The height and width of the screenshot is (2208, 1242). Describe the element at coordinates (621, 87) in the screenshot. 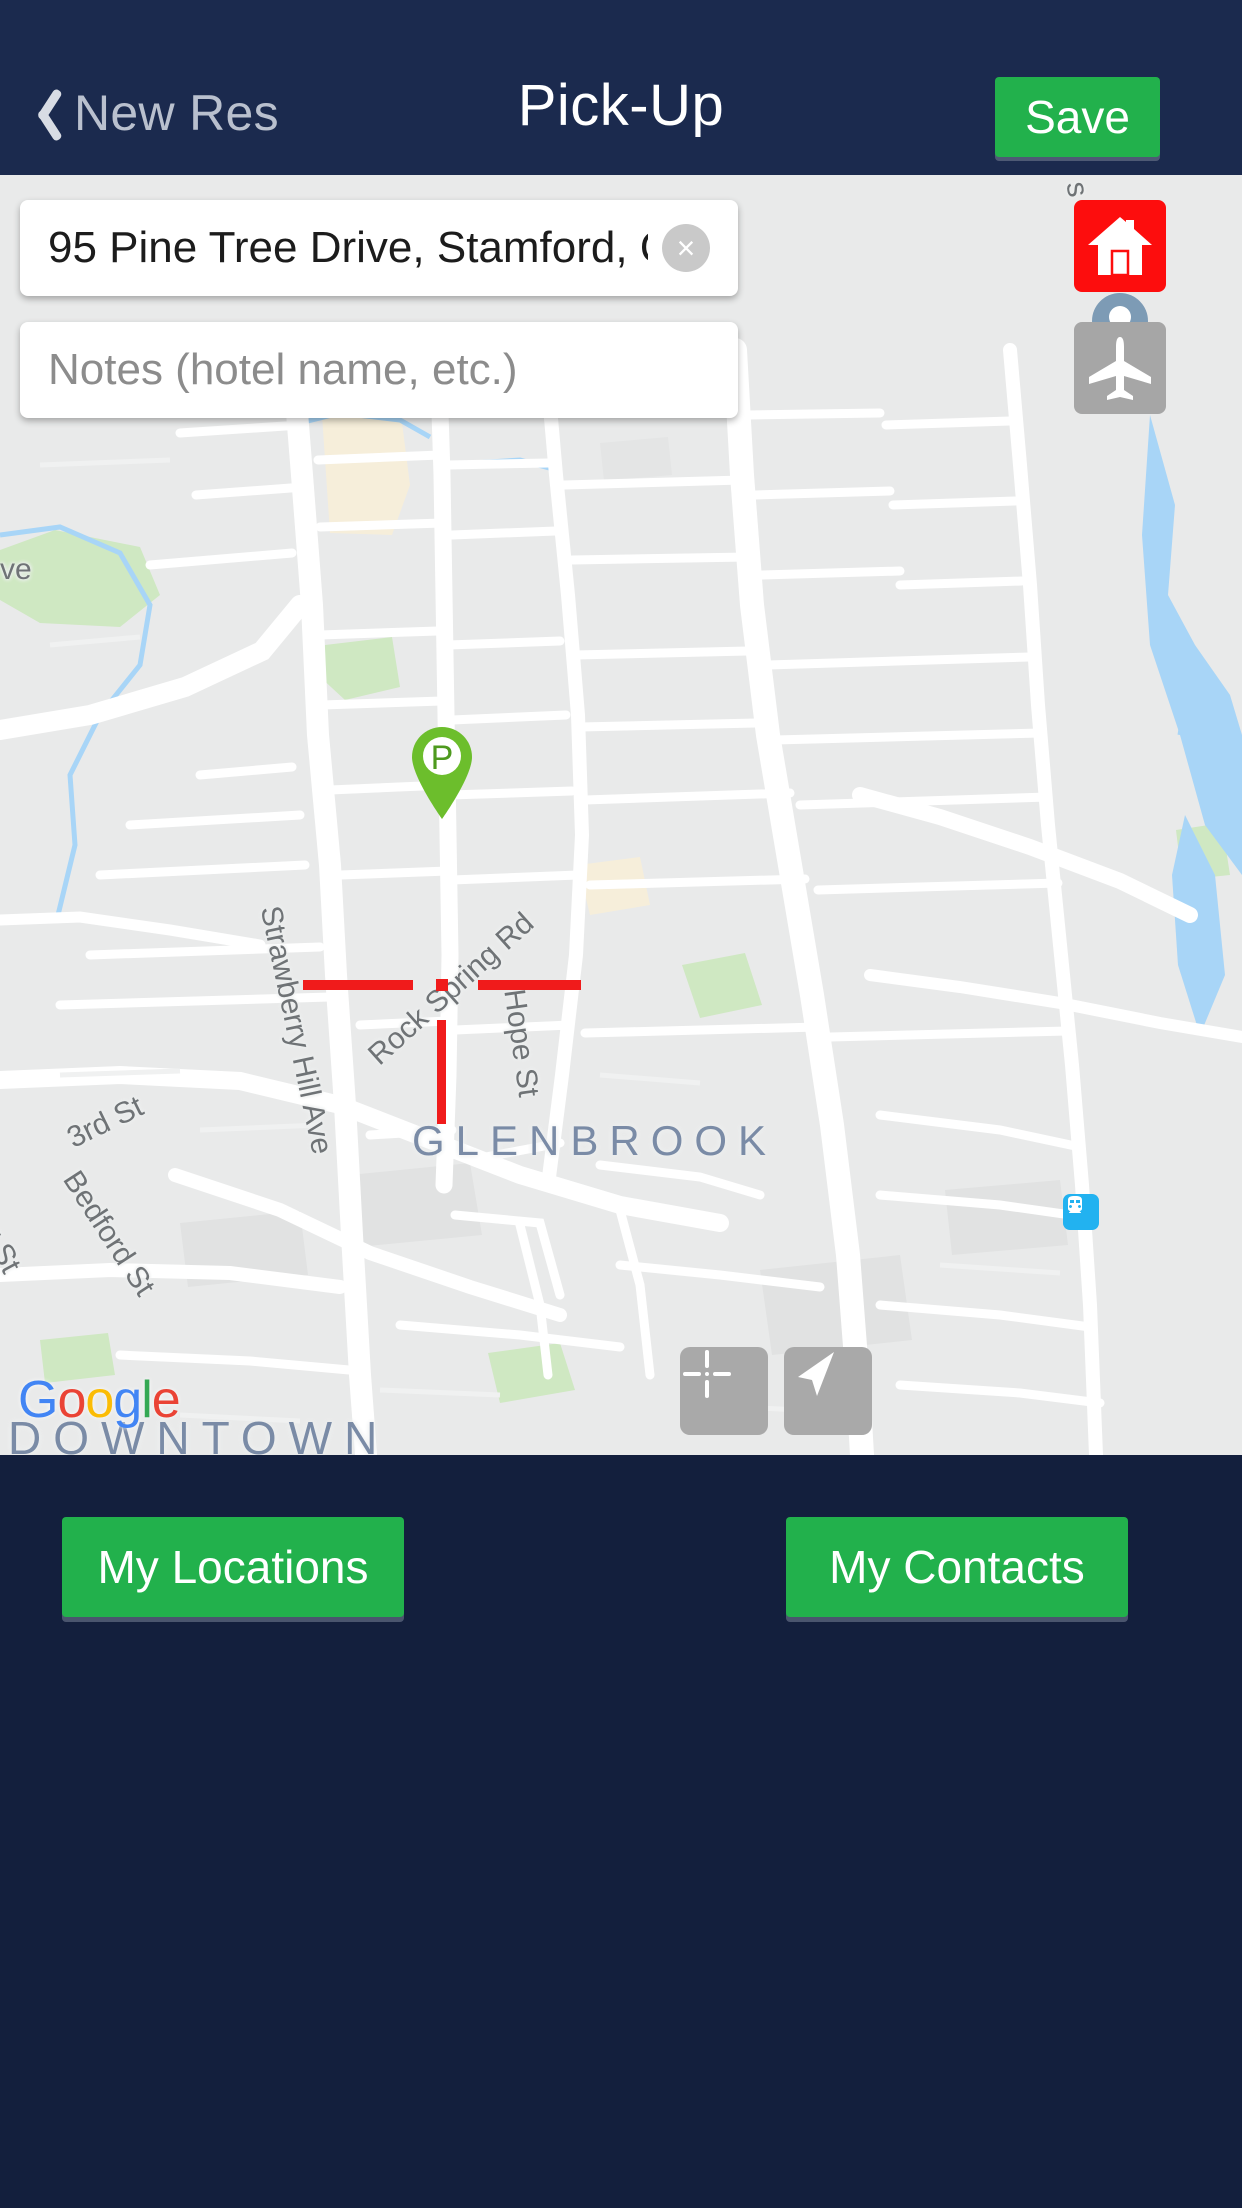

I see `app-header: New Res Pick-Up Save` at that location.